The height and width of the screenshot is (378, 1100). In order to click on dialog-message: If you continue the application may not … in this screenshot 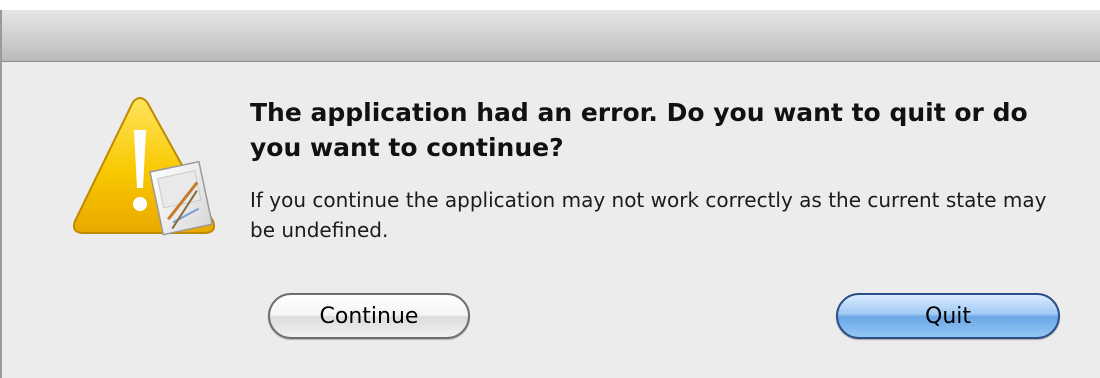, I will do `click(648, 215)`.